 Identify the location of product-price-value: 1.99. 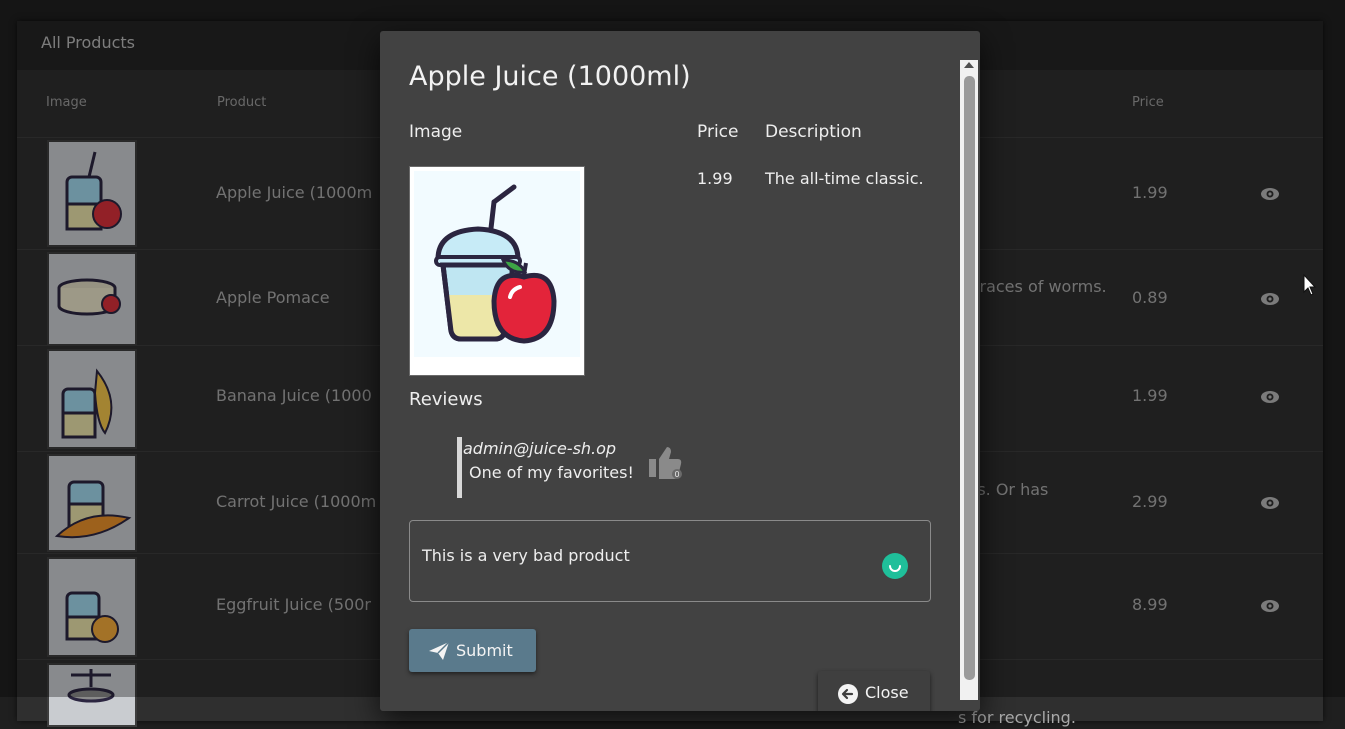
(715, 178).